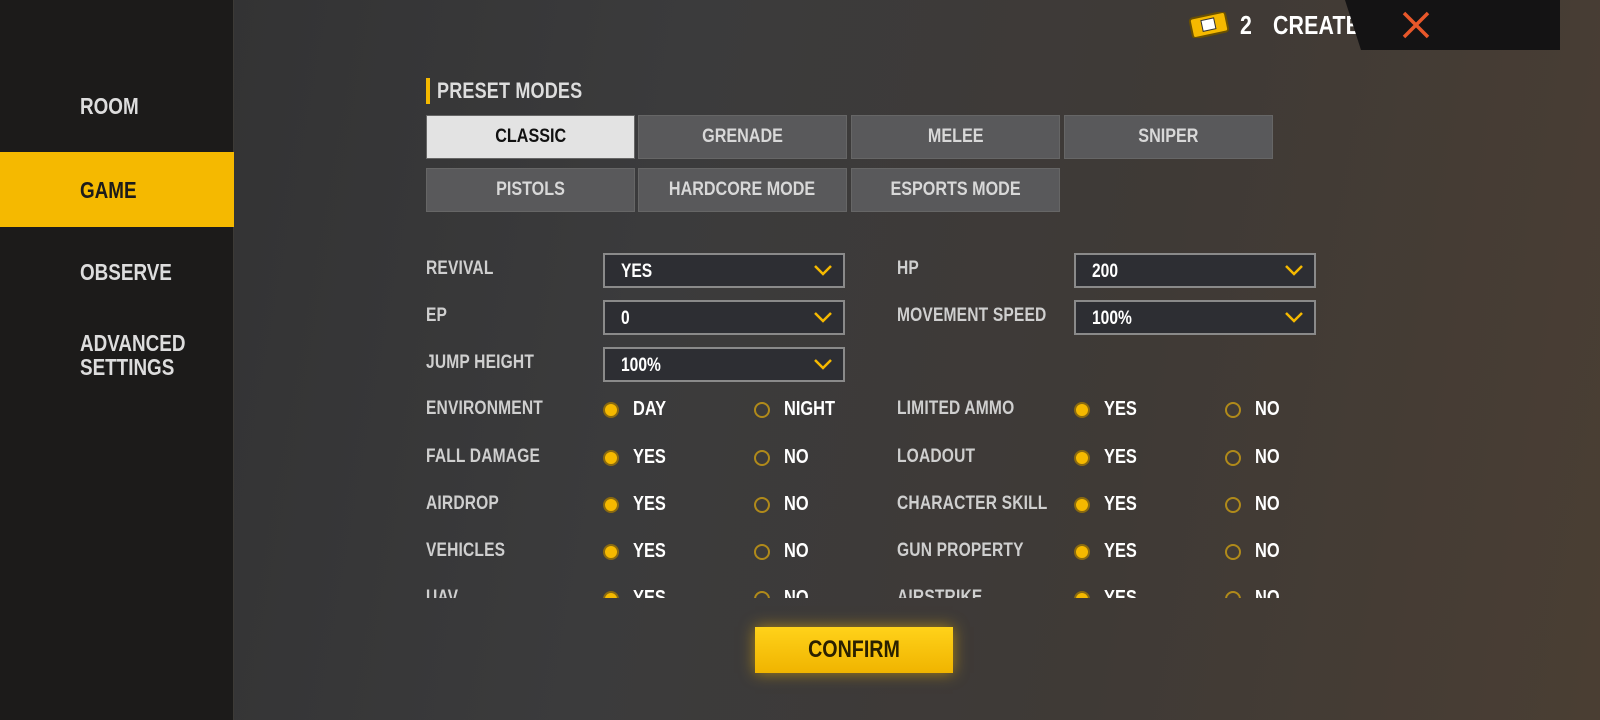  What do you see at coordinates (637, 271) in the screenshot?
I see `dropdown-value: YES` at bounding box center [637, 271].